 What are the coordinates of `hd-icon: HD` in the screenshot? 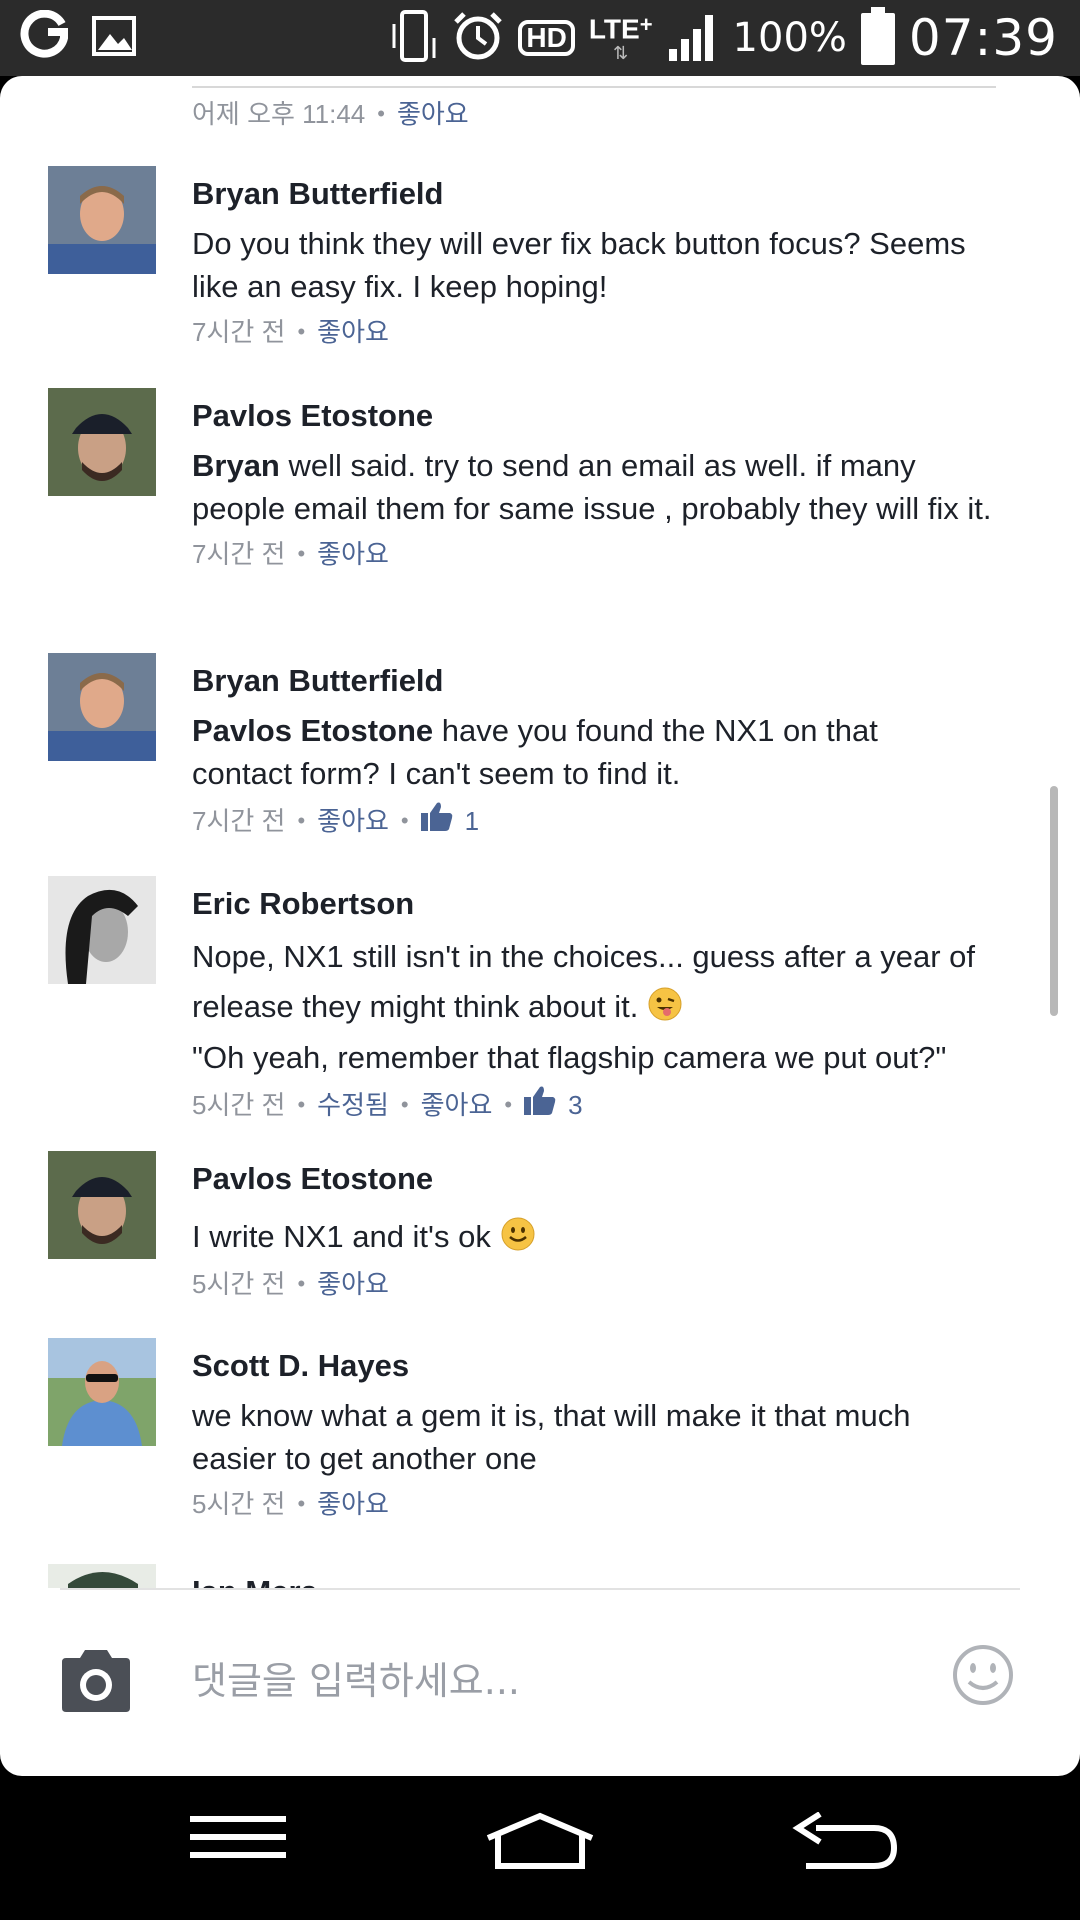 It's located at (546, 38).